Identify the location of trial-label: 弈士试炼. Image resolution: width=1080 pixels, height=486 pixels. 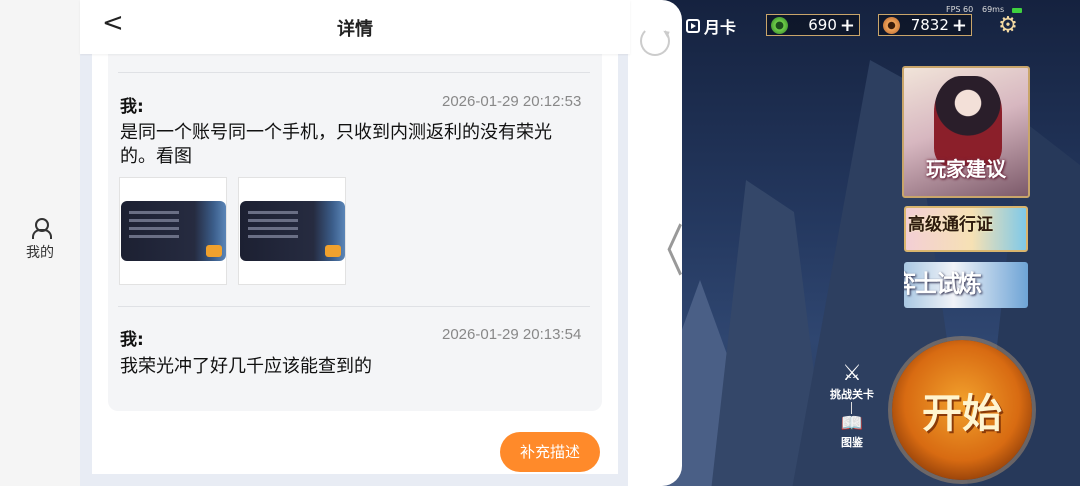
(943, 283).